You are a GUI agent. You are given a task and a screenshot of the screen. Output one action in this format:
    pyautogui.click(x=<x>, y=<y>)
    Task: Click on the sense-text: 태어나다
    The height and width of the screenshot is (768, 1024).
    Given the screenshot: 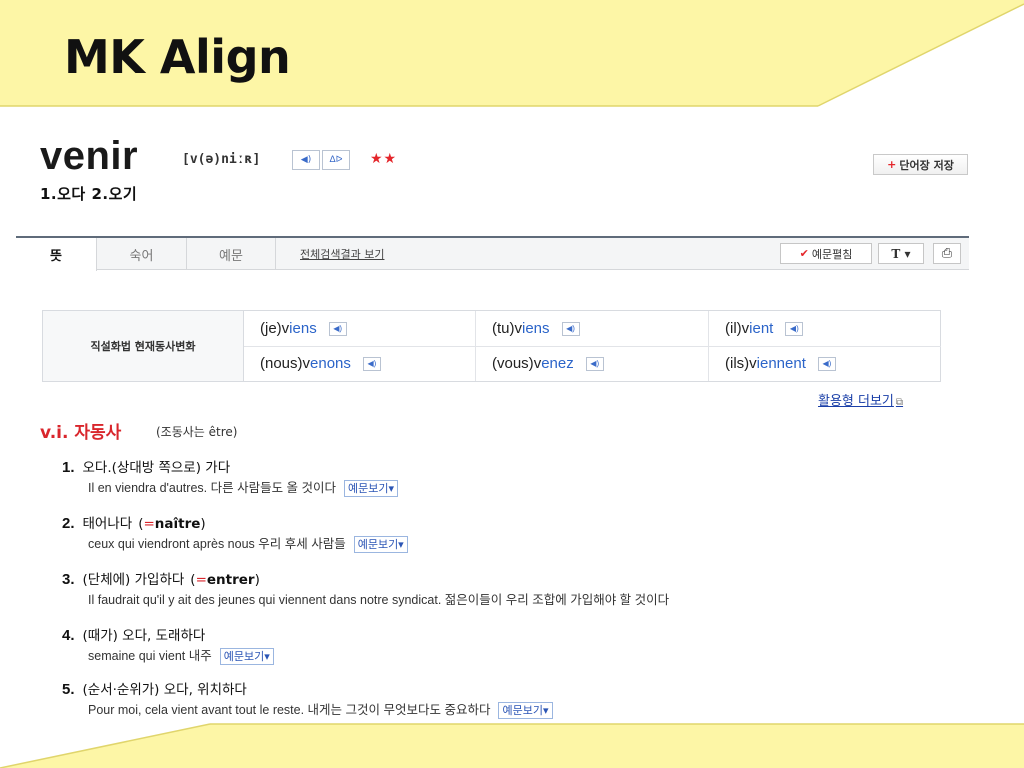 What is the action you would take?
    pyautogui.click(x=107, y=524)
    